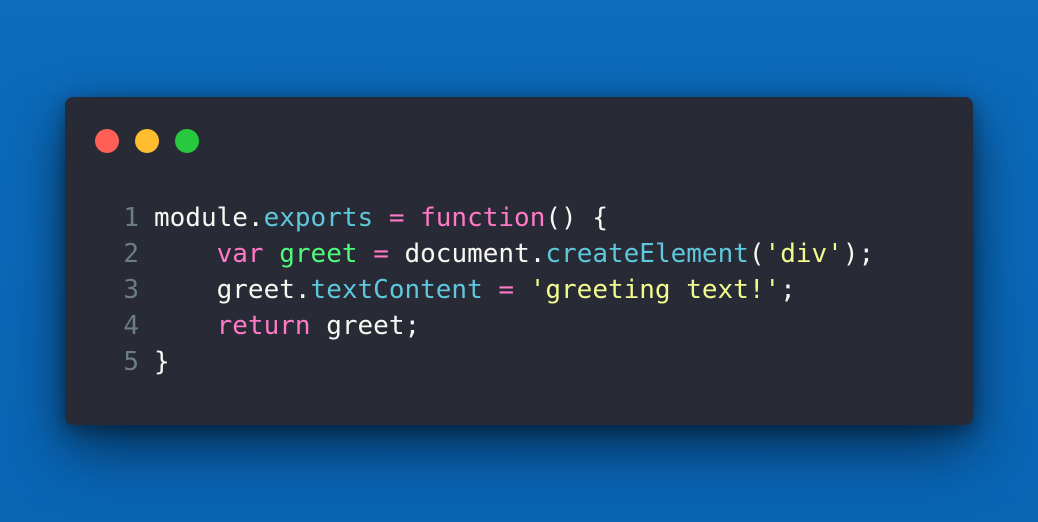 The image size is (1038, 522). Describe the element at coordinates (318, 254) in the screenshot. I see `code-token: greet` at that location.